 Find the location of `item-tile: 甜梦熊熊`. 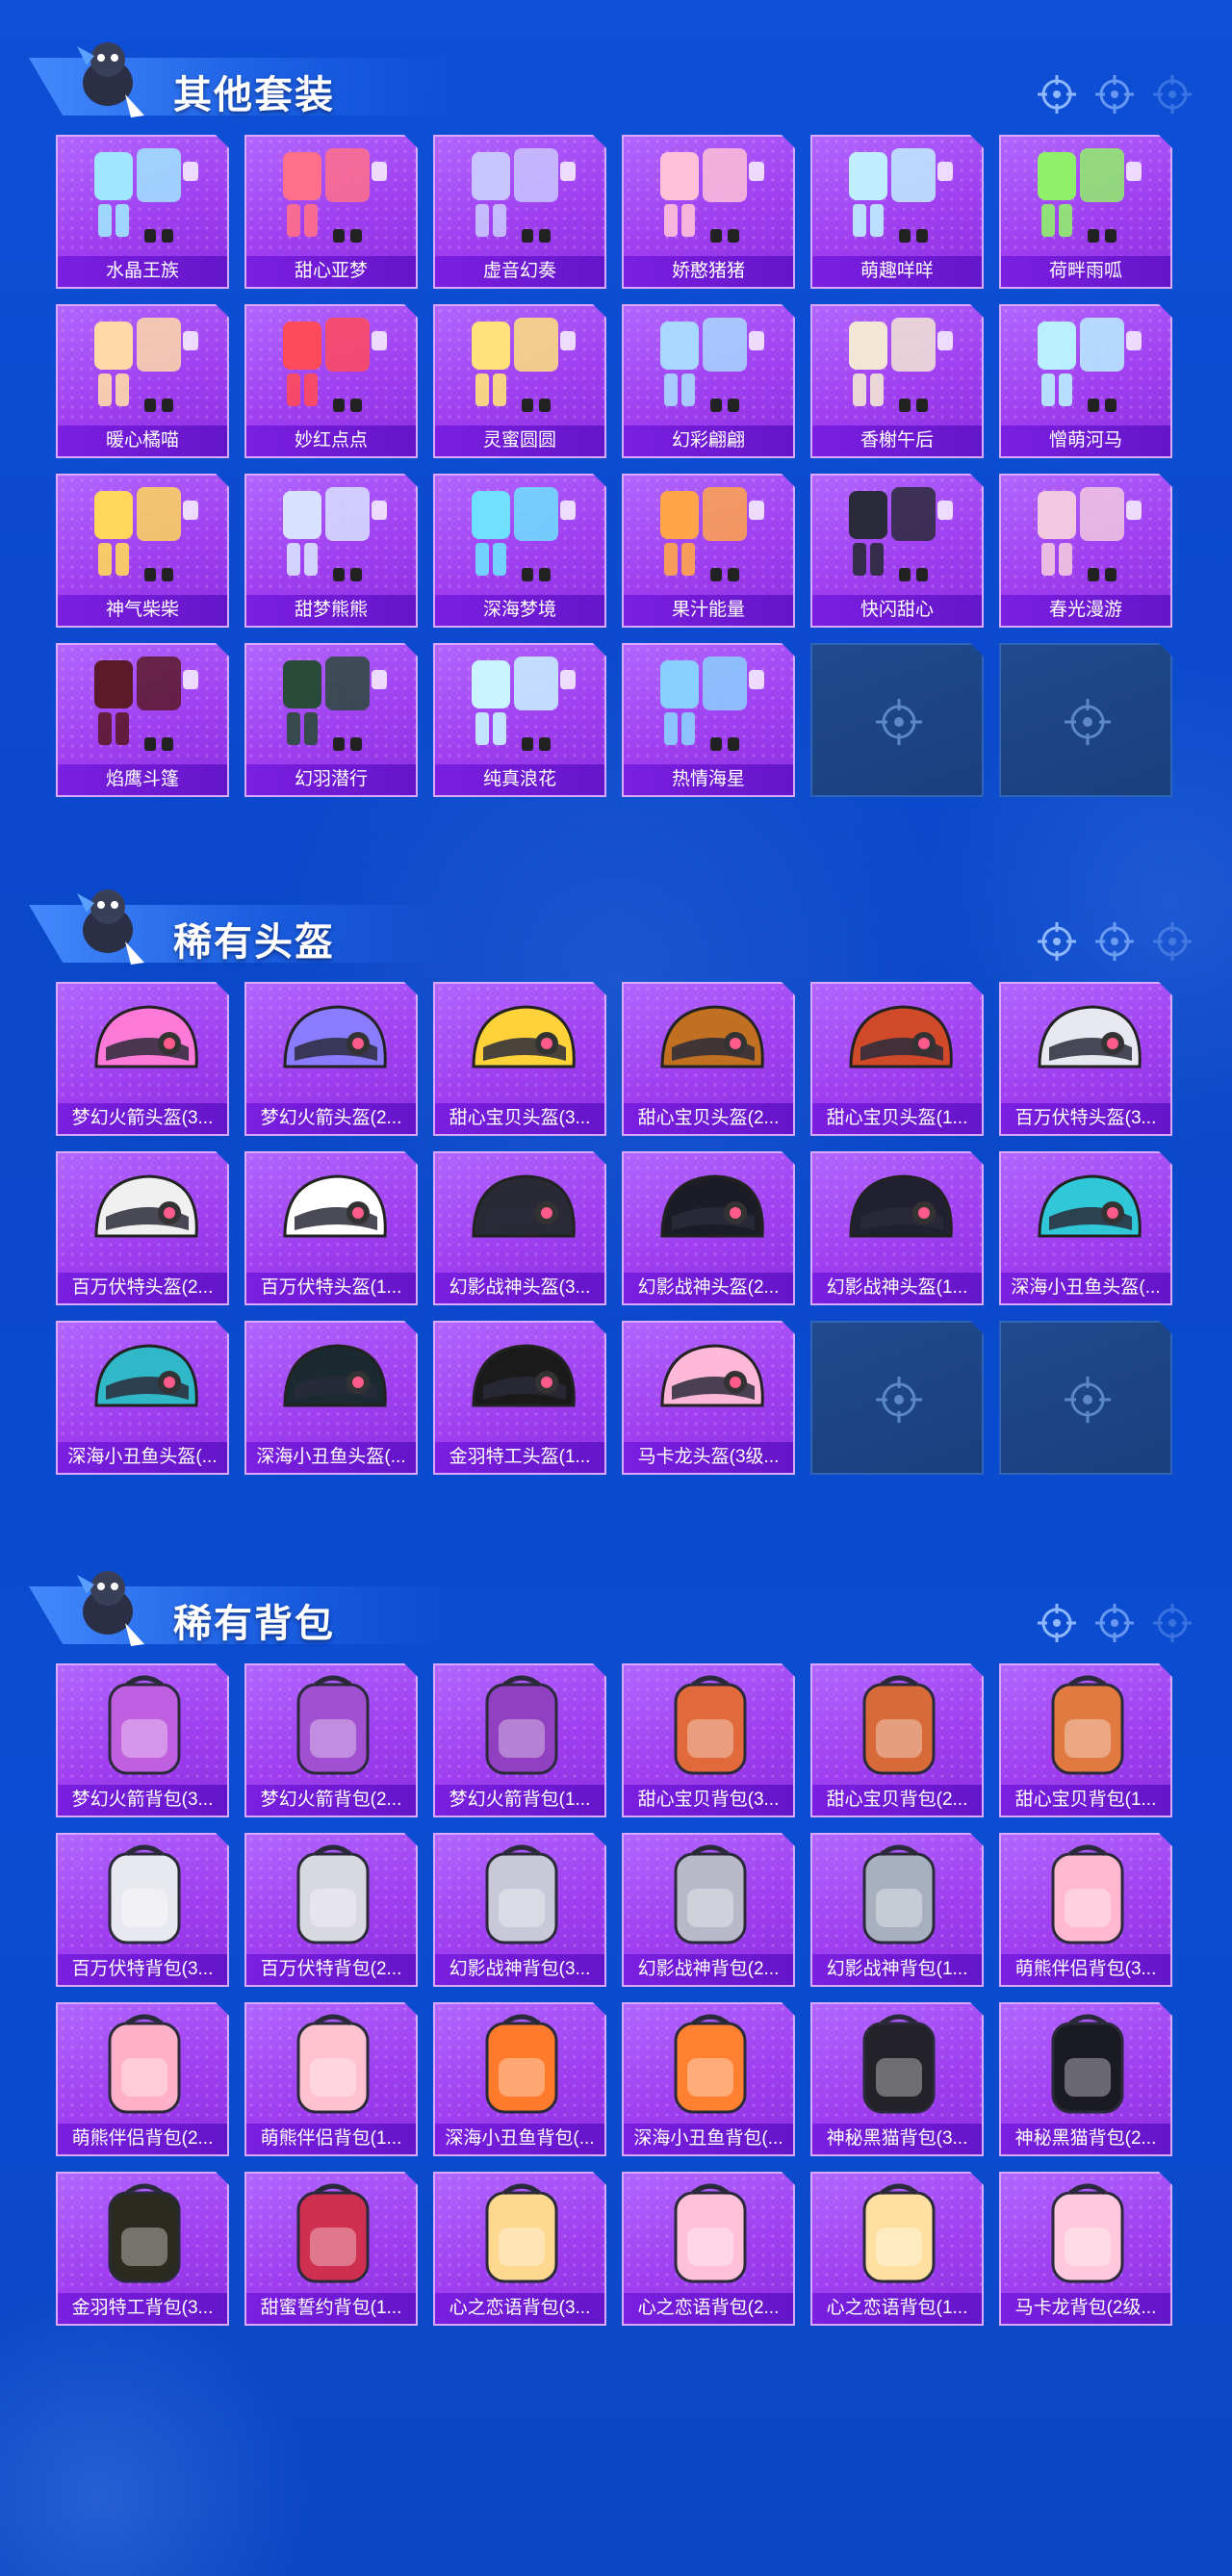

item-tile: 甜梦熊熊 is located at coordinates (331, 551).